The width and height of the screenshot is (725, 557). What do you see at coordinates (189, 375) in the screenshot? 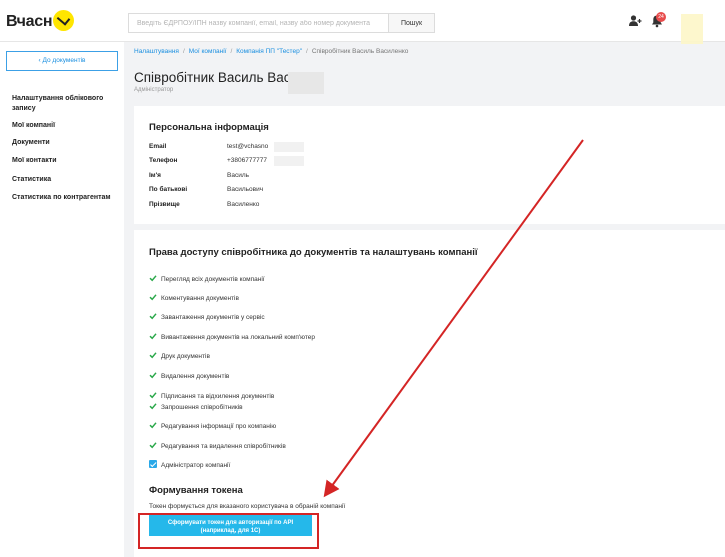
I see `permission-item: Видалення документів` at bounding box center [189, 375].